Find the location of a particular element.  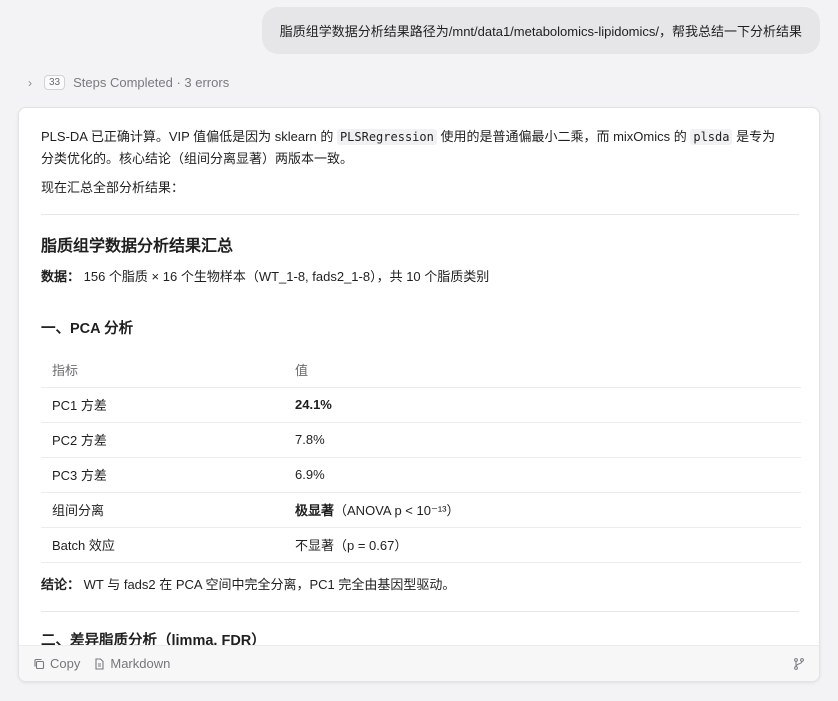

table-cell-metric: Batch 效应 is located at coordinates (162, 545).